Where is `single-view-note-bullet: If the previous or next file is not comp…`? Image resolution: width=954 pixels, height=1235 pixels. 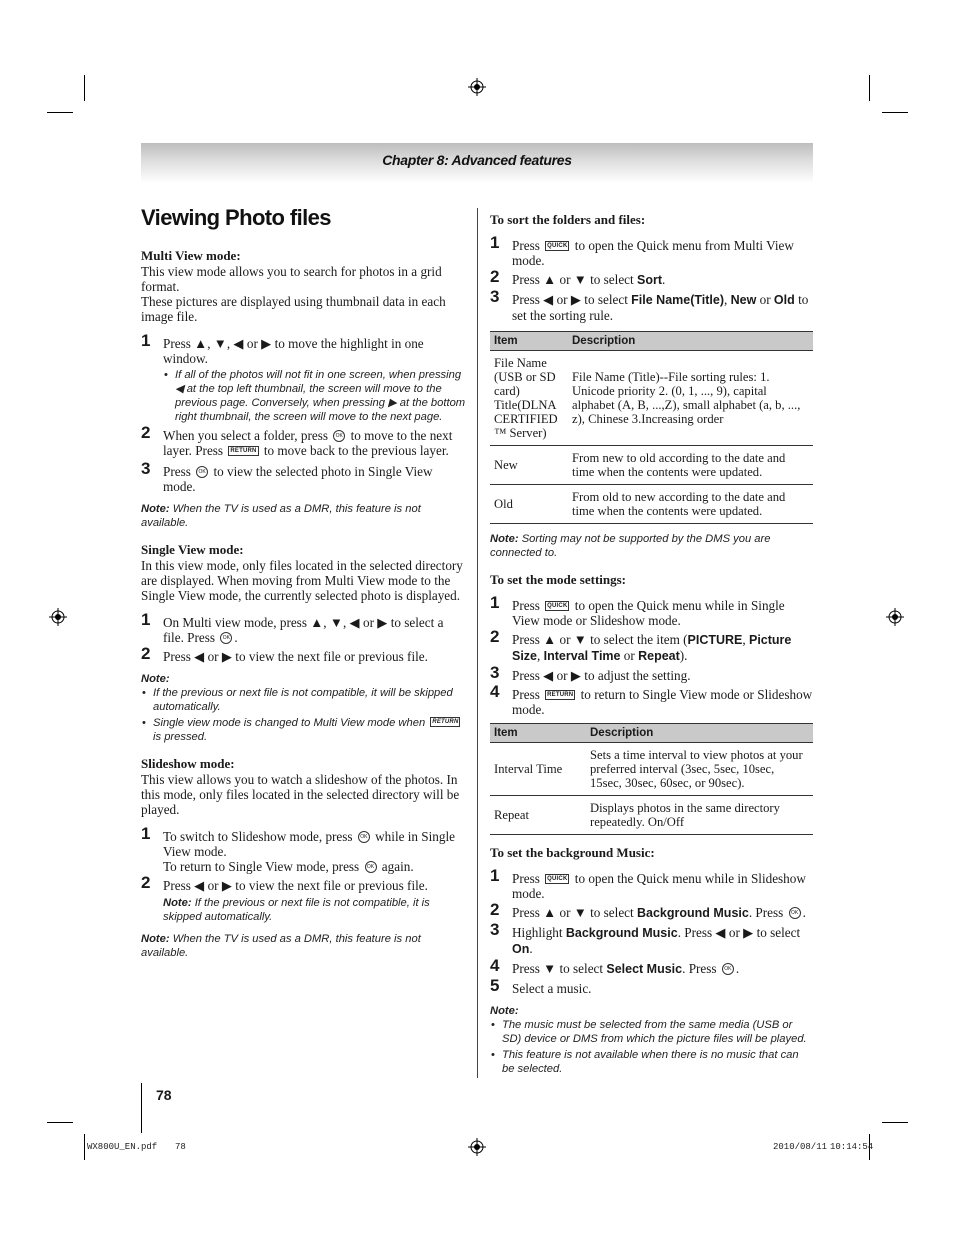 single-view-note-bullet: If the previous or next file is not comp… is located at coordinates (303, 700).